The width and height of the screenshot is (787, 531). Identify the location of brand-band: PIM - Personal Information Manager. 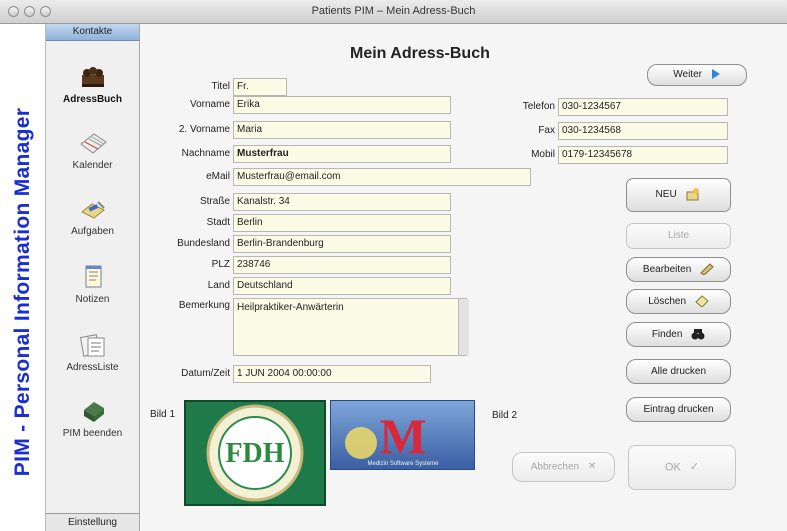
(23, 277).